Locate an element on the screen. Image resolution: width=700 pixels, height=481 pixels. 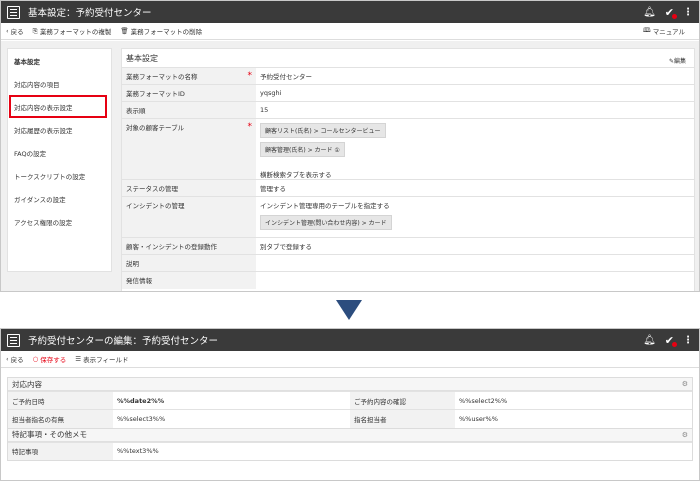
section-title: 対応内容 is located at coordinates (27, 384).